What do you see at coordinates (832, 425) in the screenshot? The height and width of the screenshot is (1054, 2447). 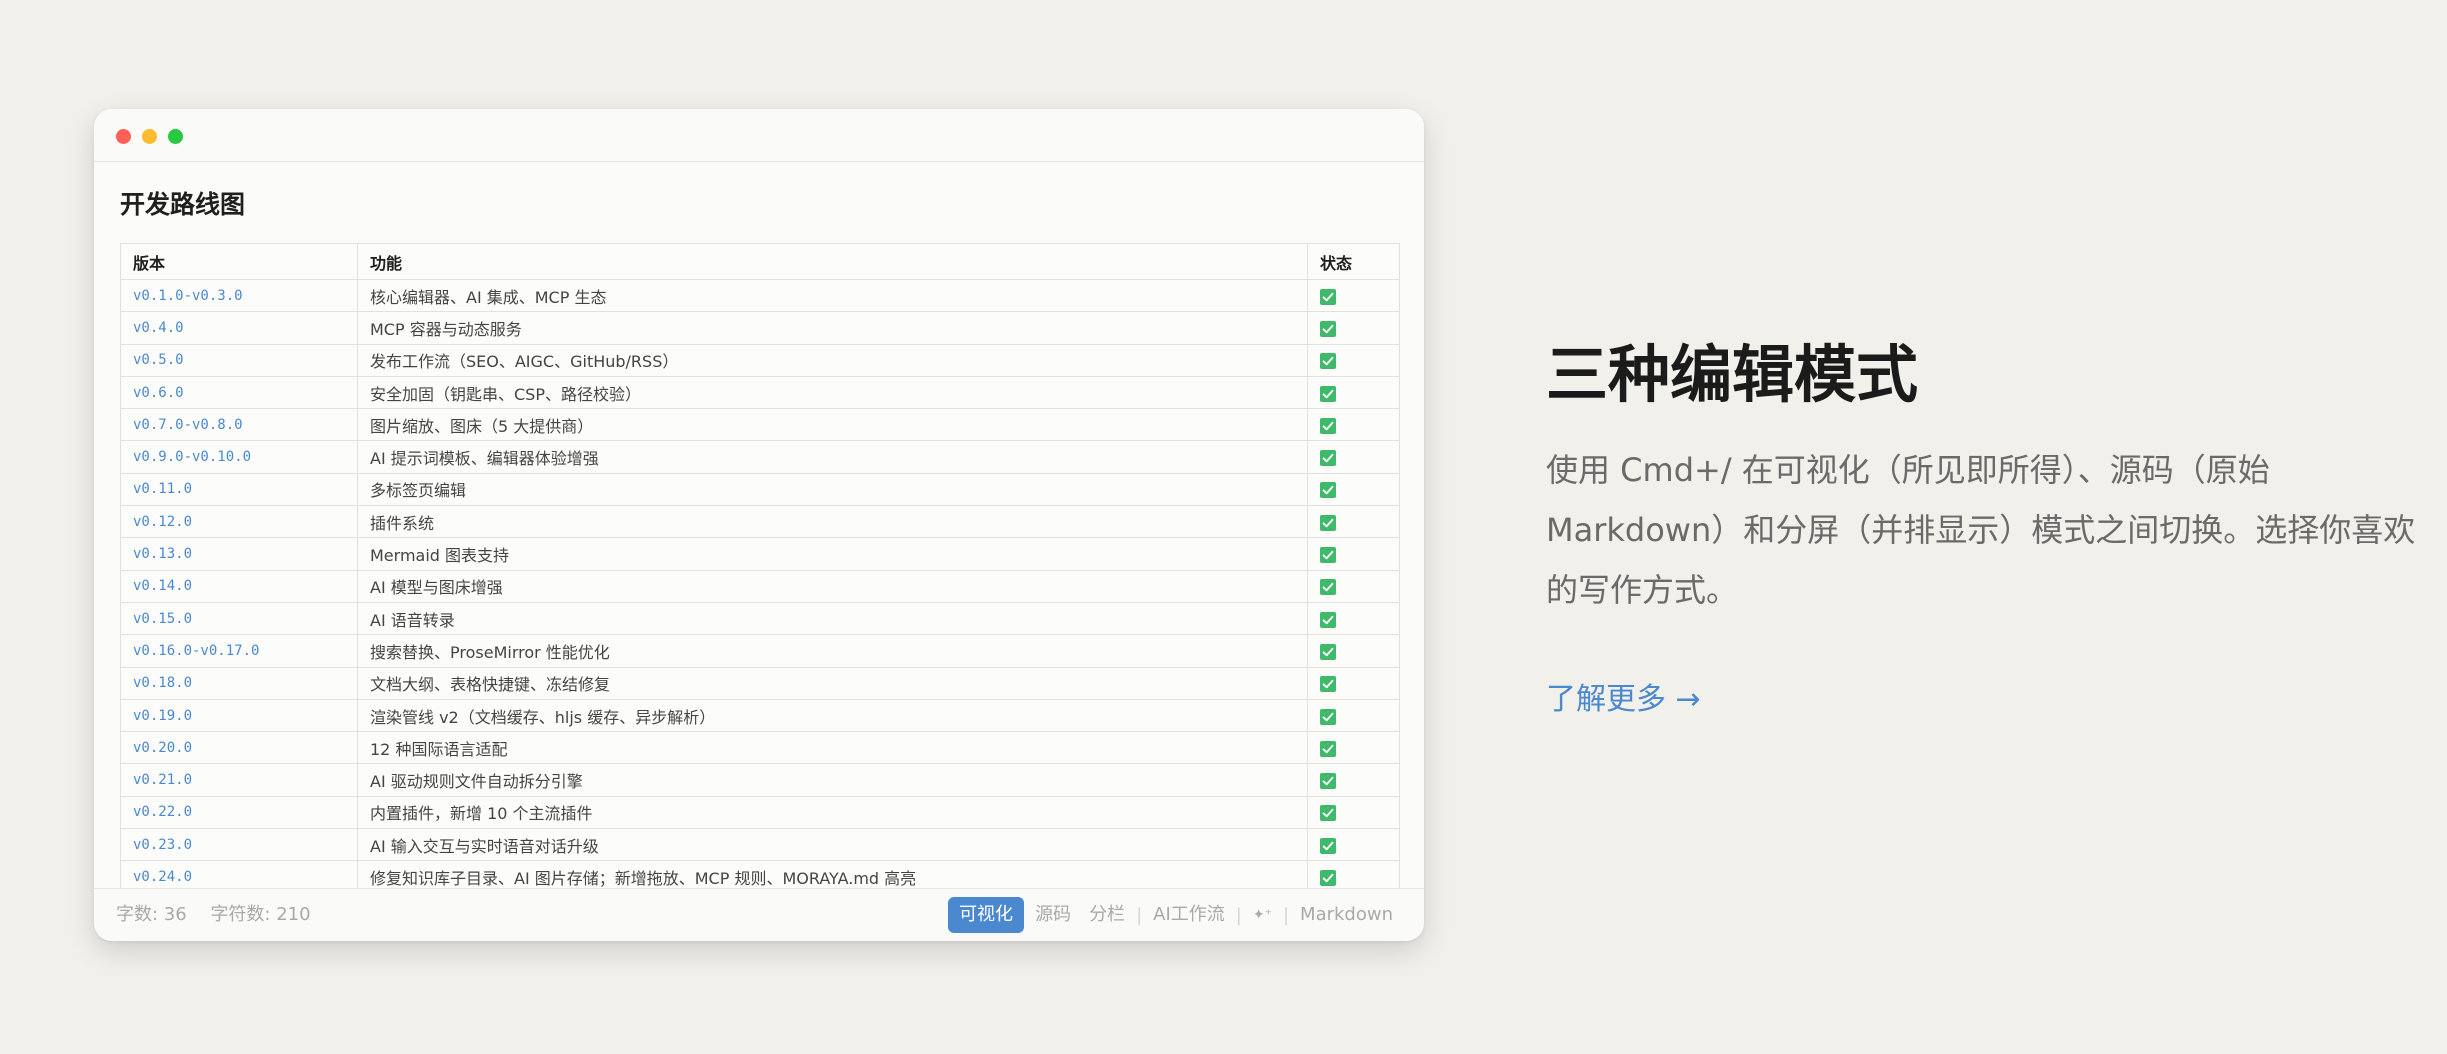 I see `feature-cell: 图片缩放、图床（5 大提供商）` at bounding box center [832, 425].